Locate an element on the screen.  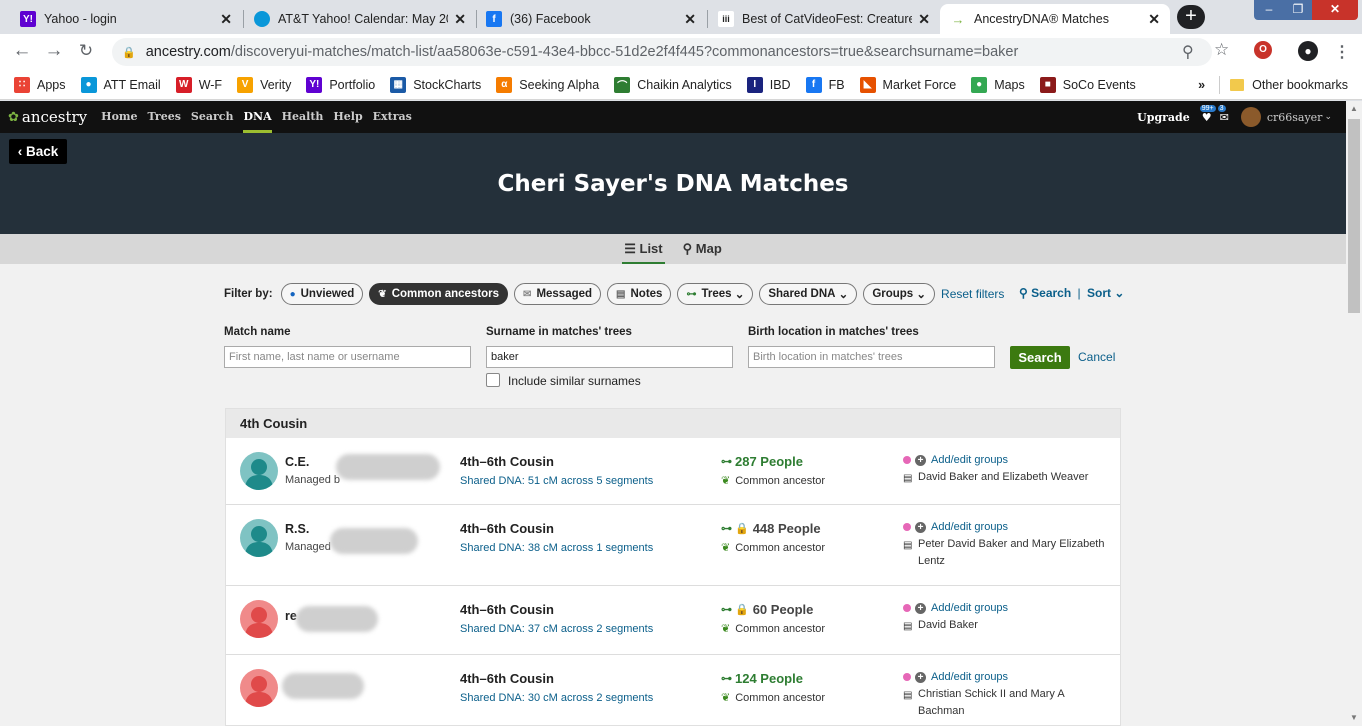
nav-extras: Extras is located at coordinates (392, 117).